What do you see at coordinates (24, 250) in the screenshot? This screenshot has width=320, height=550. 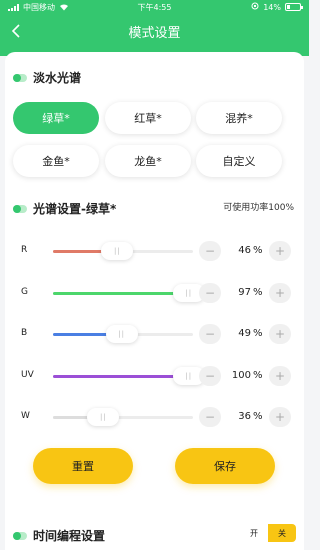 I see `channel-label: R` at bounding box center [24, 250].